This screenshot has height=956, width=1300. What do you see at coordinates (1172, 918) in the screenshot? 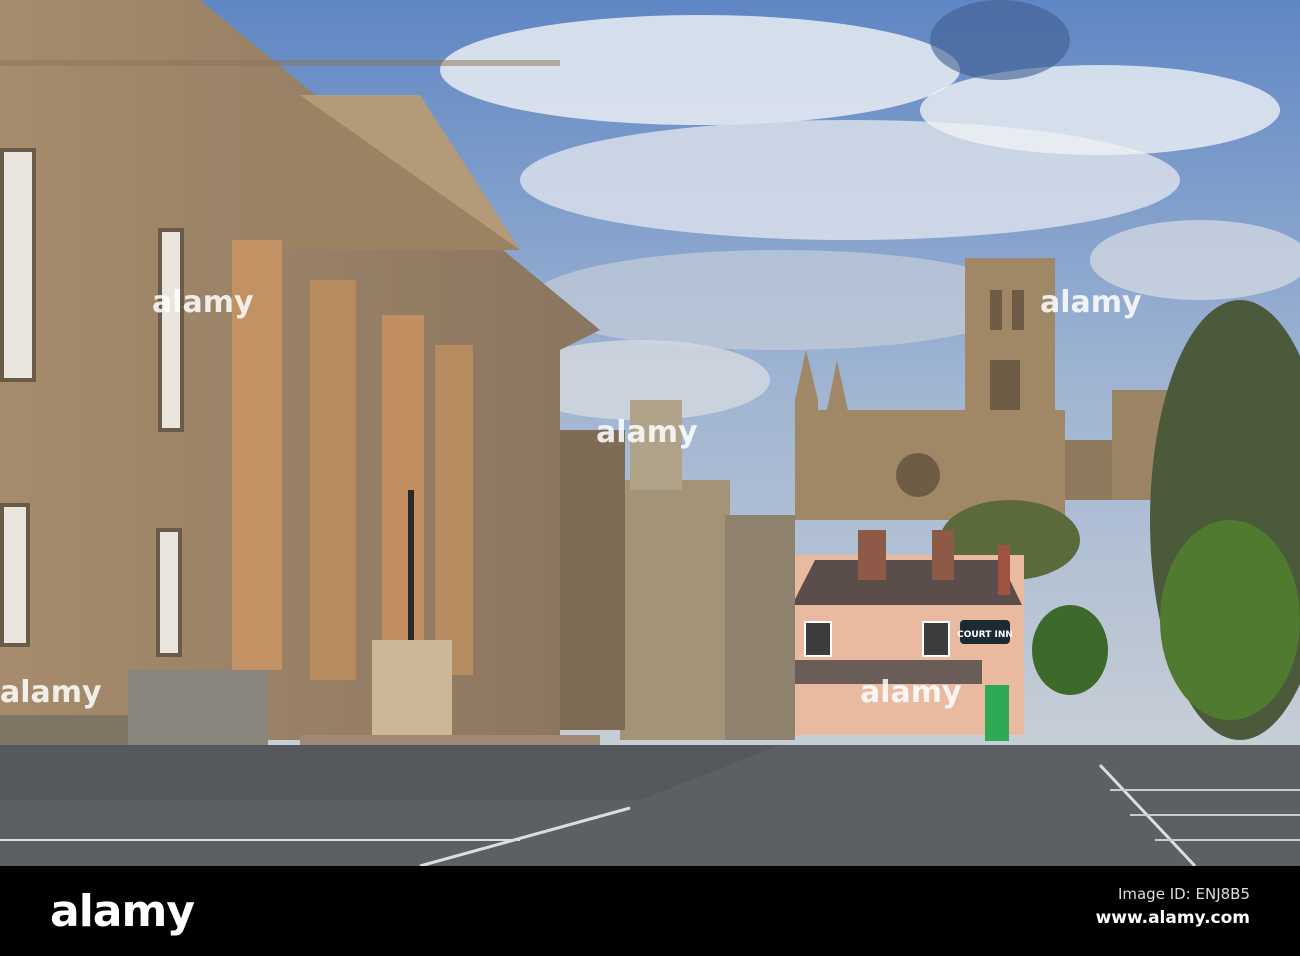
I see `site-url: www.alamy.com` at bounding box center [1172, 918].